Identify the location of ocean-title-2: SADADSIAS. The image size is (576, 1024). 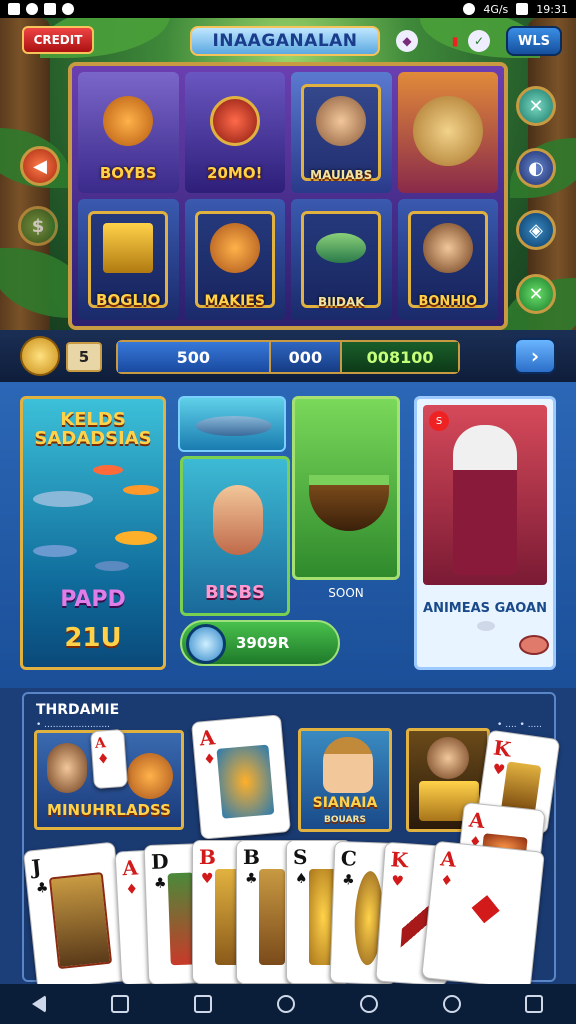
(93, 438).